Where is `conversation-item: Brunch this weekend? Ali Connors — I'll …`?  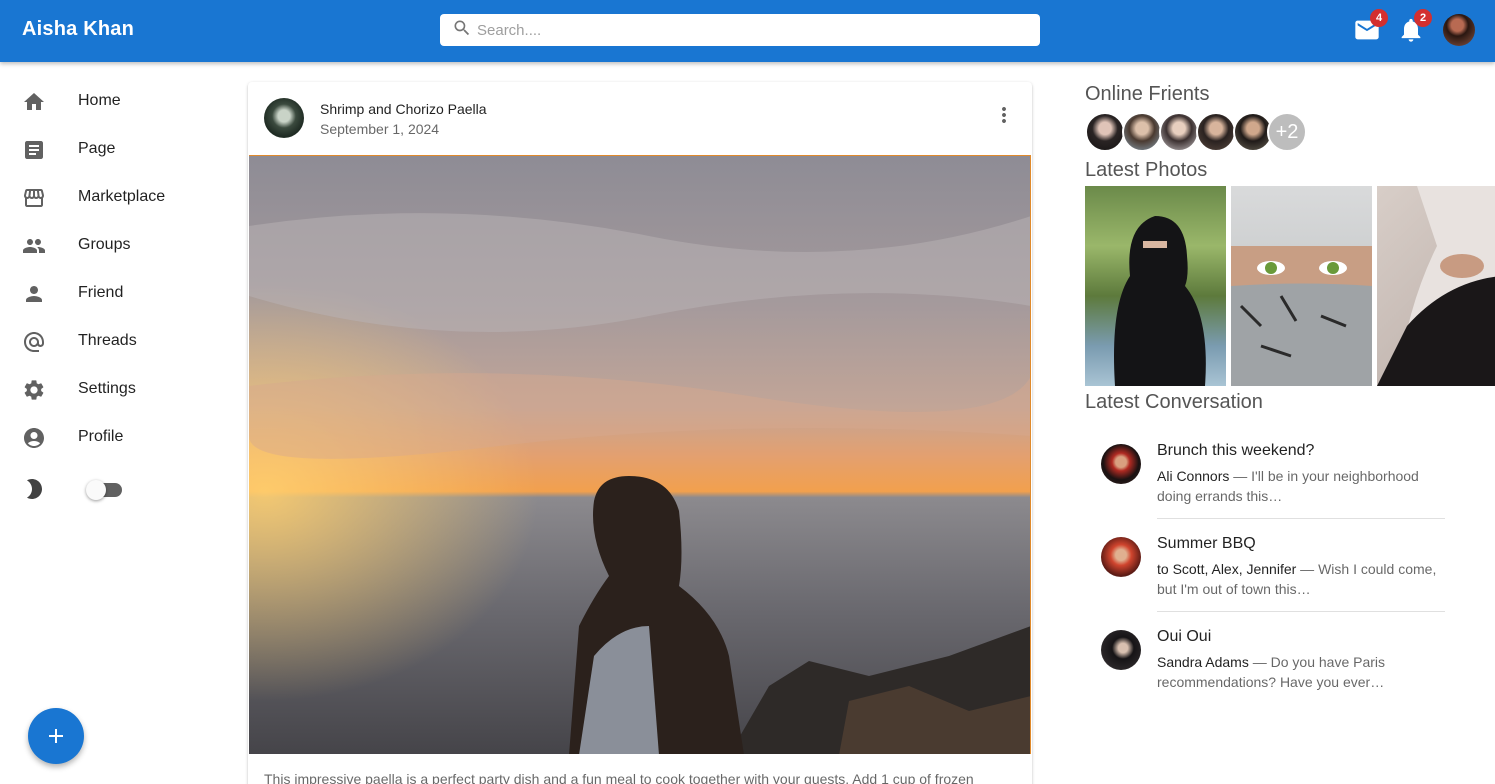 conversation-item: Brunch this weekend? Ali Connors — I'll … is located at coordinates (1265, 482).